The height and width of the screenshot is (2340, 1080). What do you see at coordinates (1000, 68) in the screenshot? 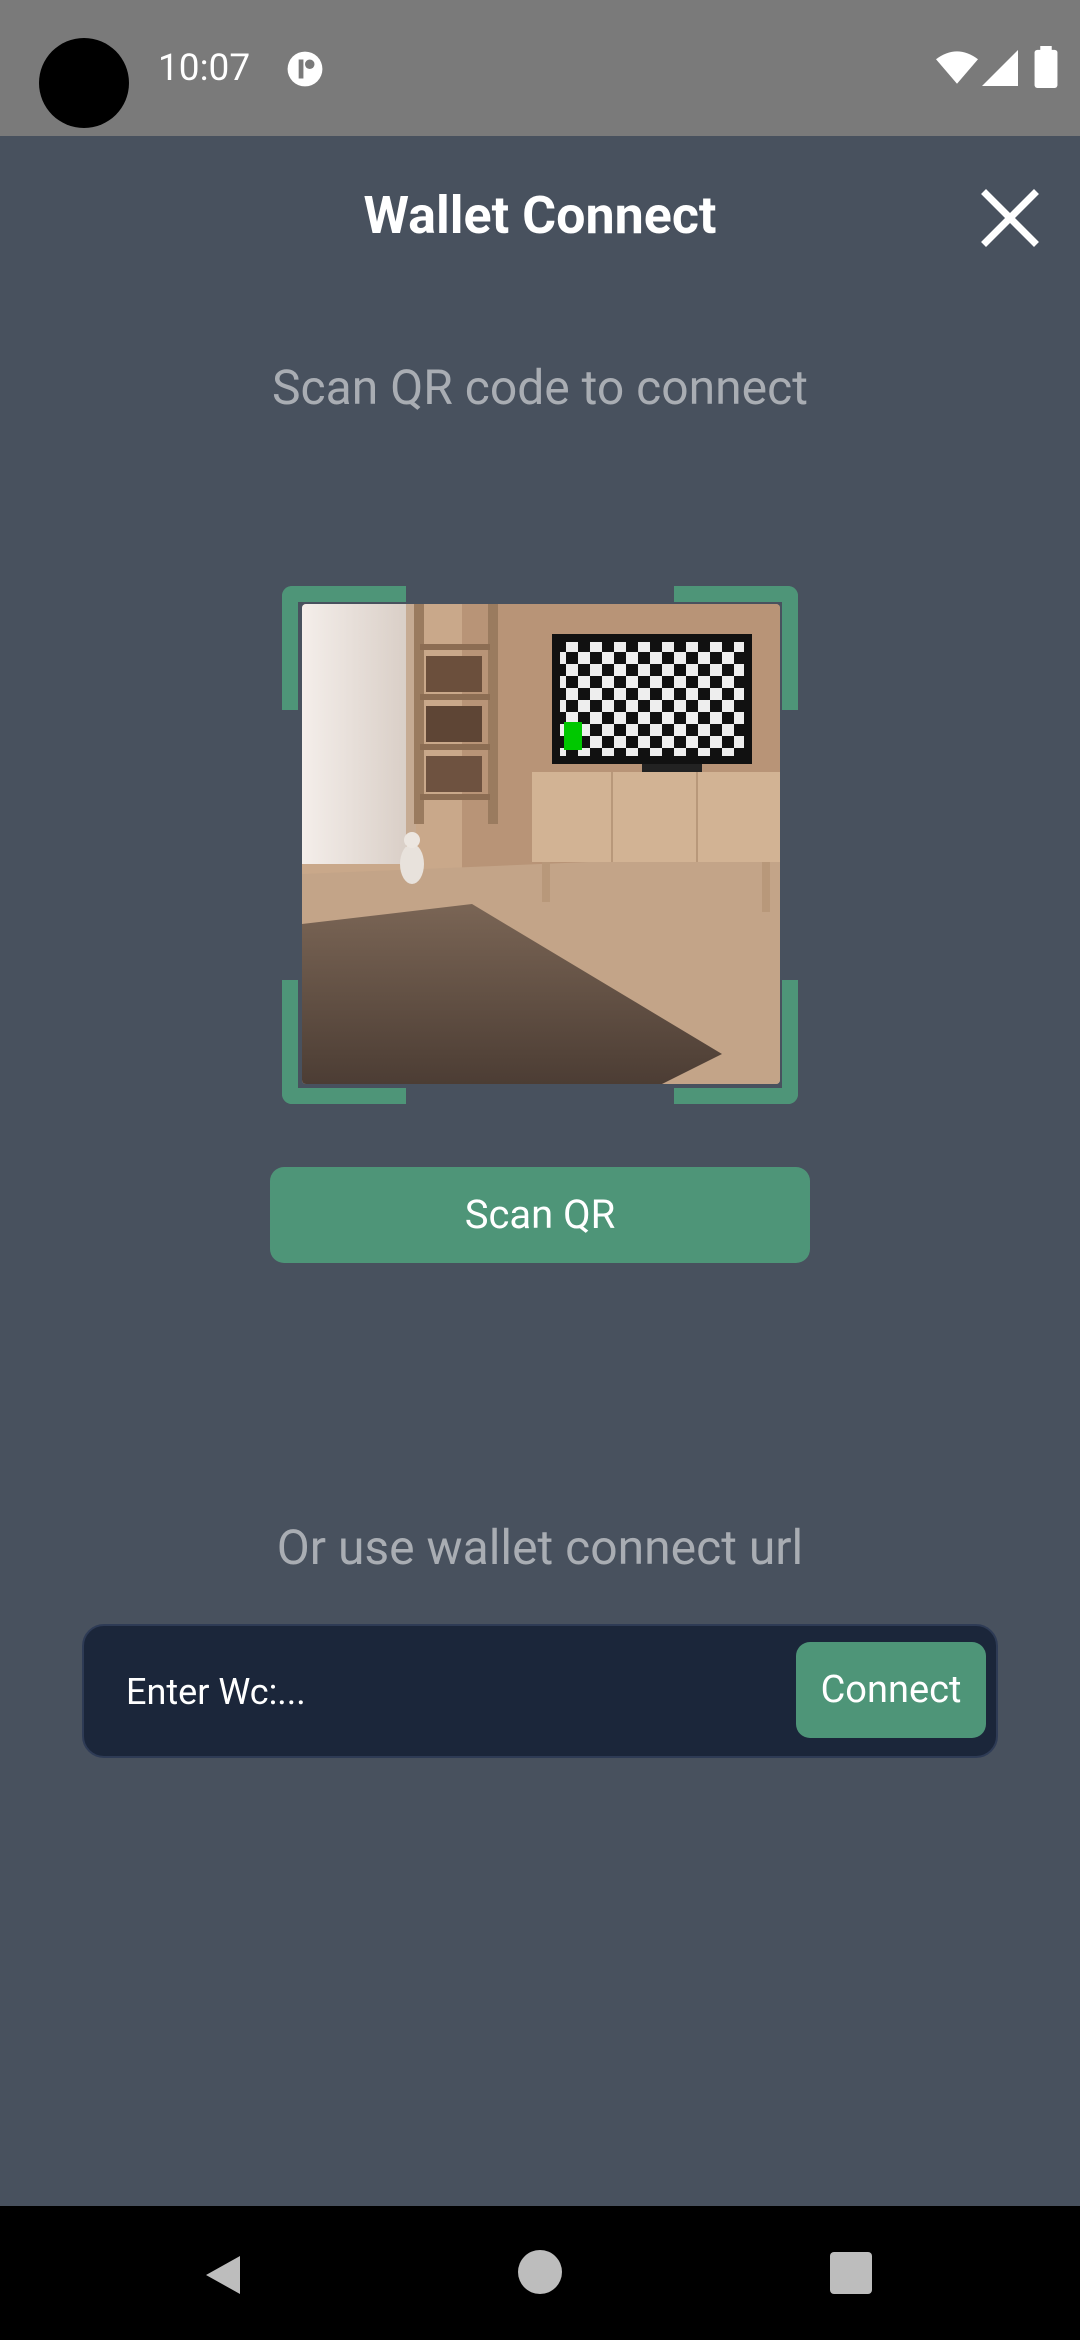
I see `signal-icon` at bounding box center [1000, 68].